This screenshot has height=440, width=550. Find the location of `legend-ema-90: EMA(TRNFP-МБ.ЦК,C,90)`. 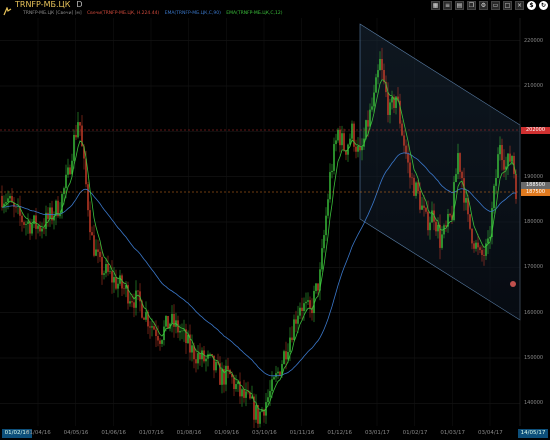

legend-ema-90: EMA(TRNFP-МБ.ЦК,C,90) is located at coordinates (193, 13).